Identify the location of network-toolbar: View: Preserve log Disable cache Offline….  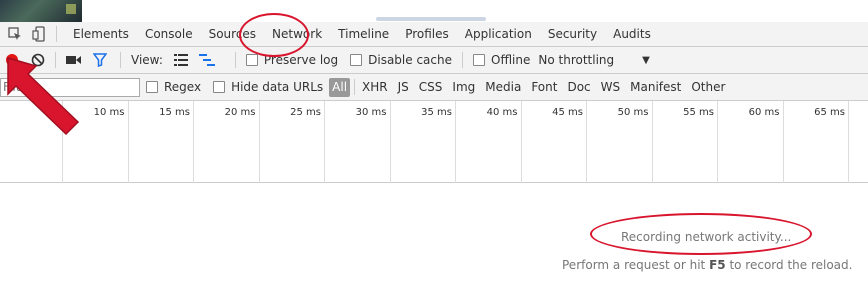
(434, 60).